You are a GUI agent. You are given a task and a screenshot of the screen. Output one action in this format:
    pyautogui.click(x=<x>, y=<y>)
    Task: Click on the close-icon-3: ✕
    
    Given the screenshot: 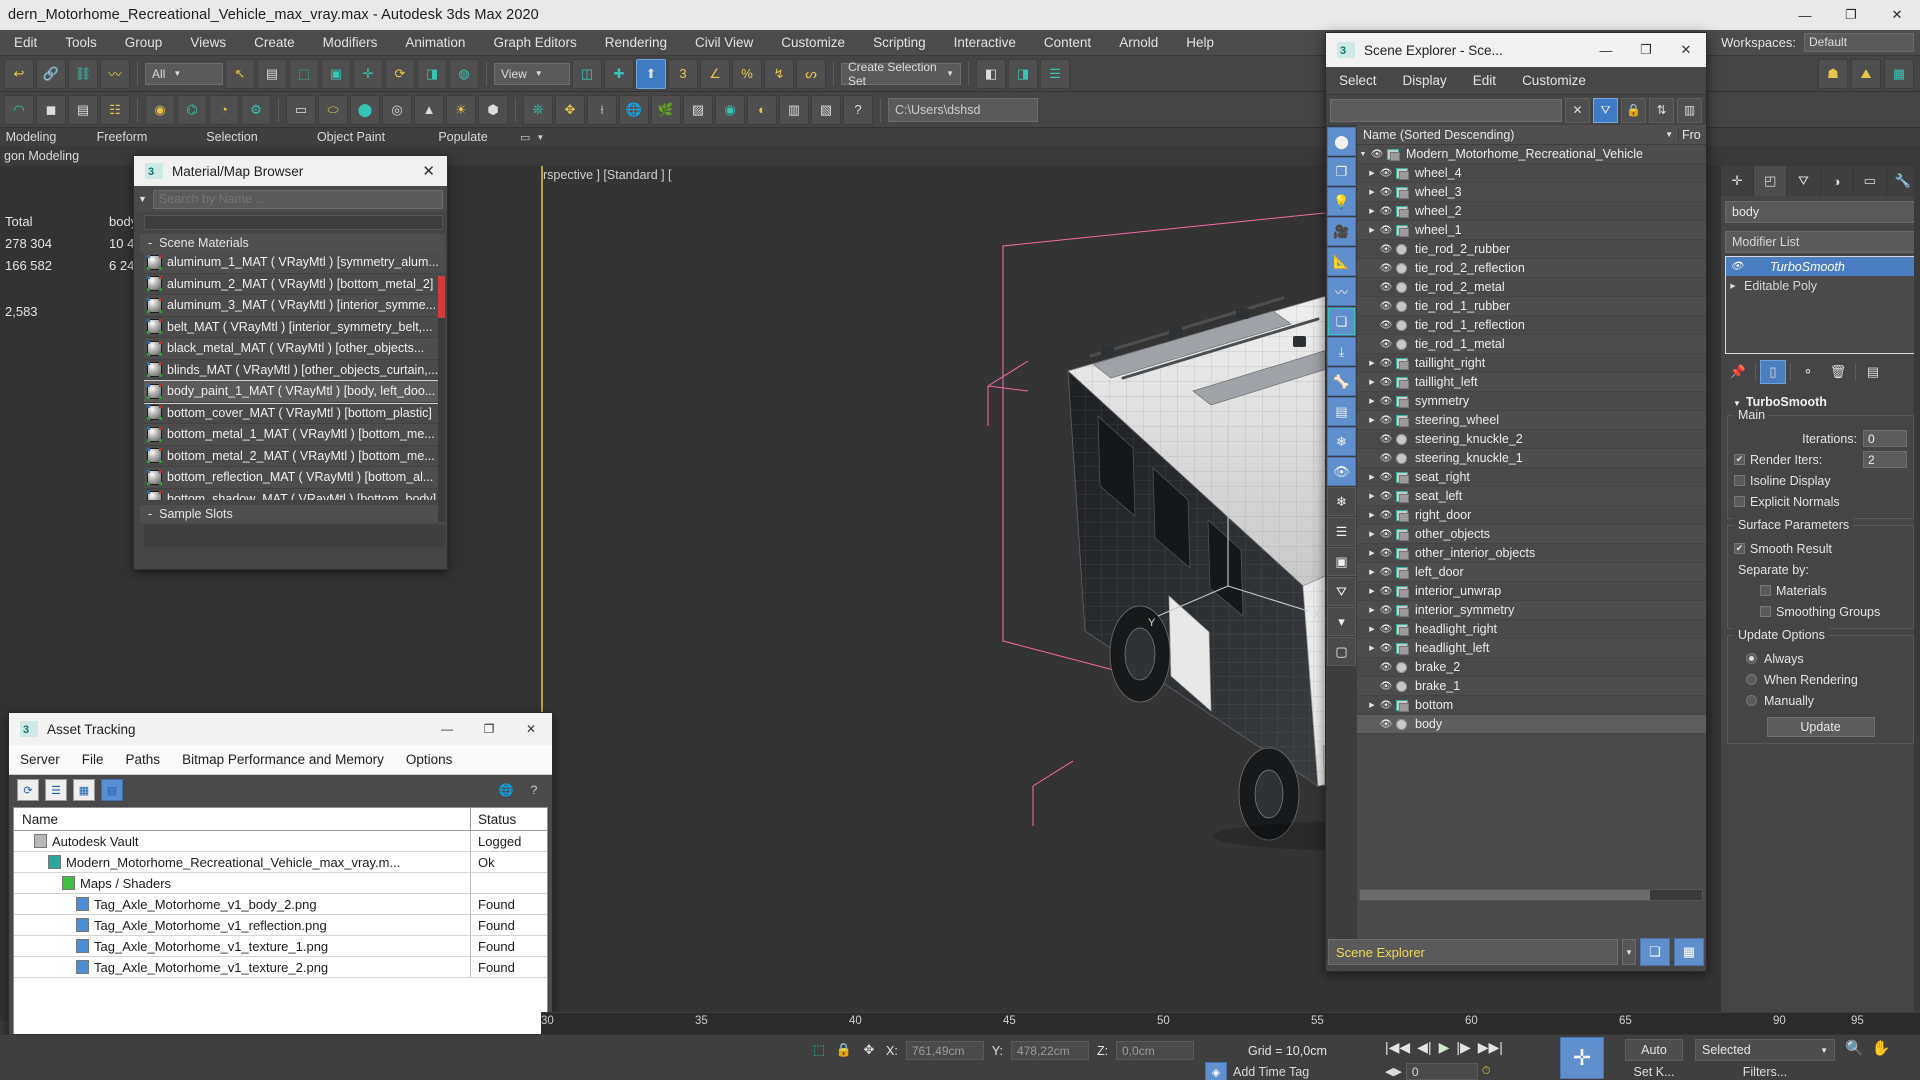 What is the action you would take?
    pyautogui.click(x=1686, y=50)
    